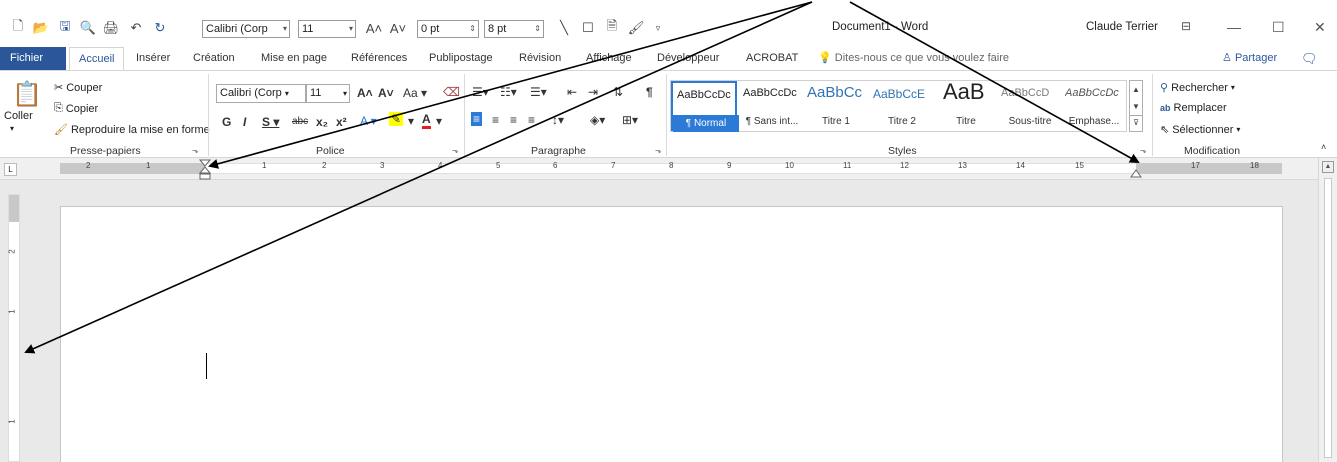 Image resolution: width=1337 pixels, height=462 pixels. I want to click on strikethrough-icon: abc, so click(300, 121).